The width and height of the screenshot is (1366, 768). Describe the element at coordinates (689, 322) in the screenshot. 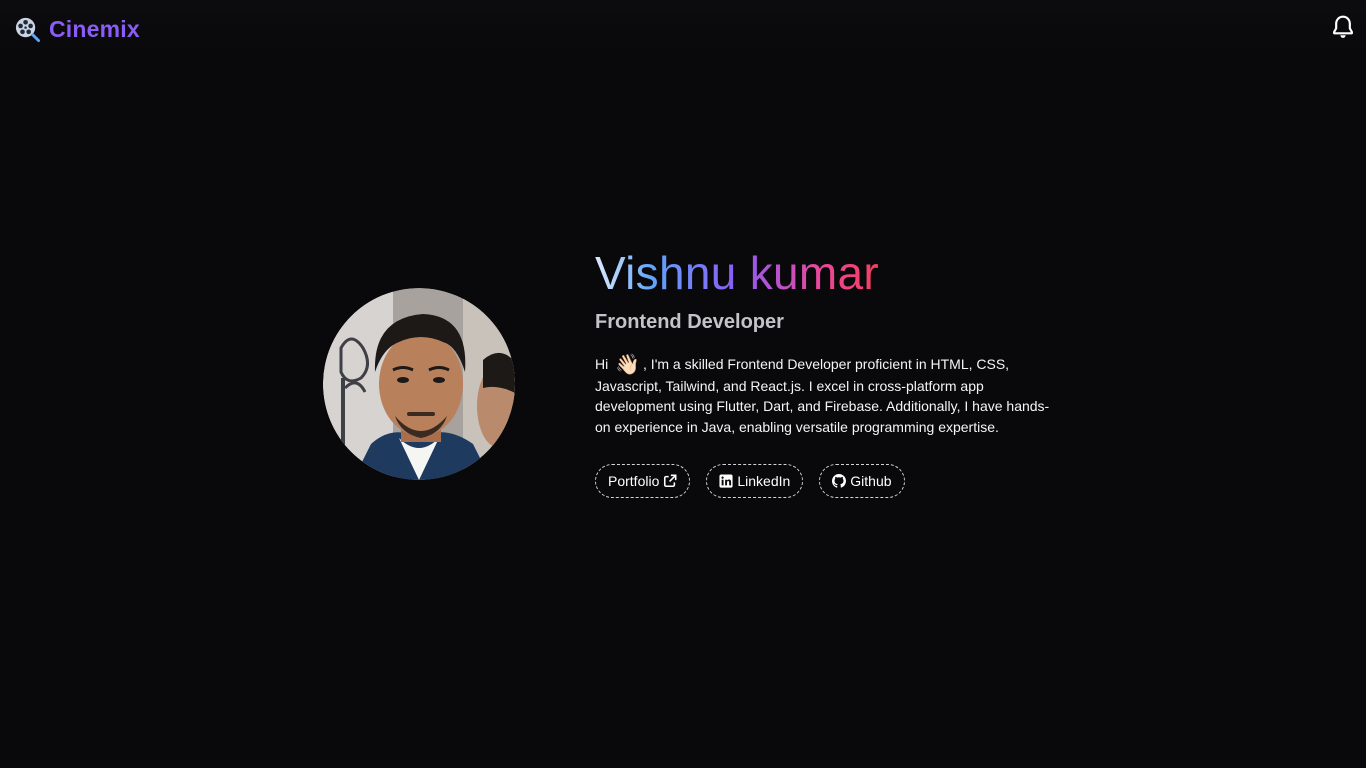

I see `profile-role: Frontend Developer` at that location.